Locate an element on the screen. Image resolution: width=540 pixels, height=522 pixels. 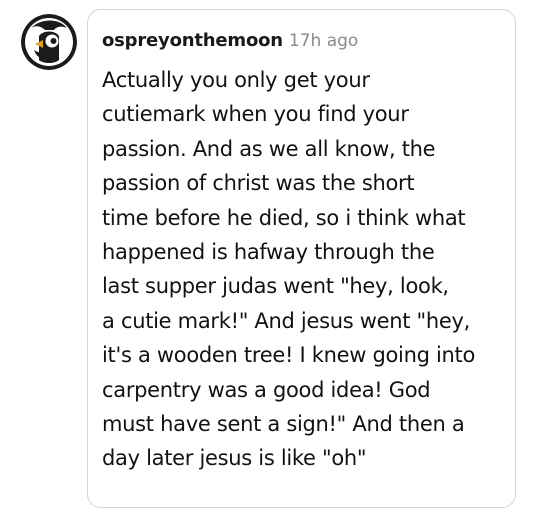
avatar is located at coordinates (49, 42).